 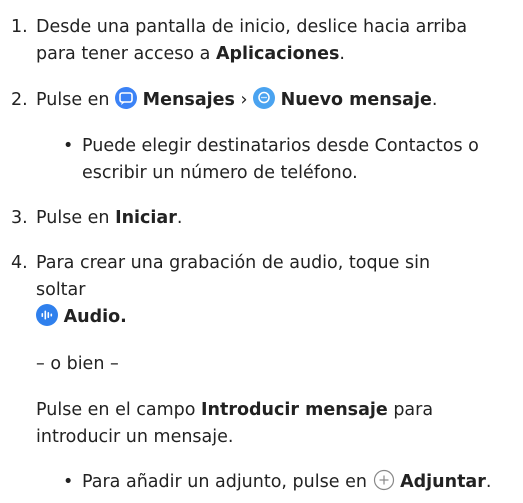 I want to click on messages-label: Mensajes, so click(x=188, y=100).